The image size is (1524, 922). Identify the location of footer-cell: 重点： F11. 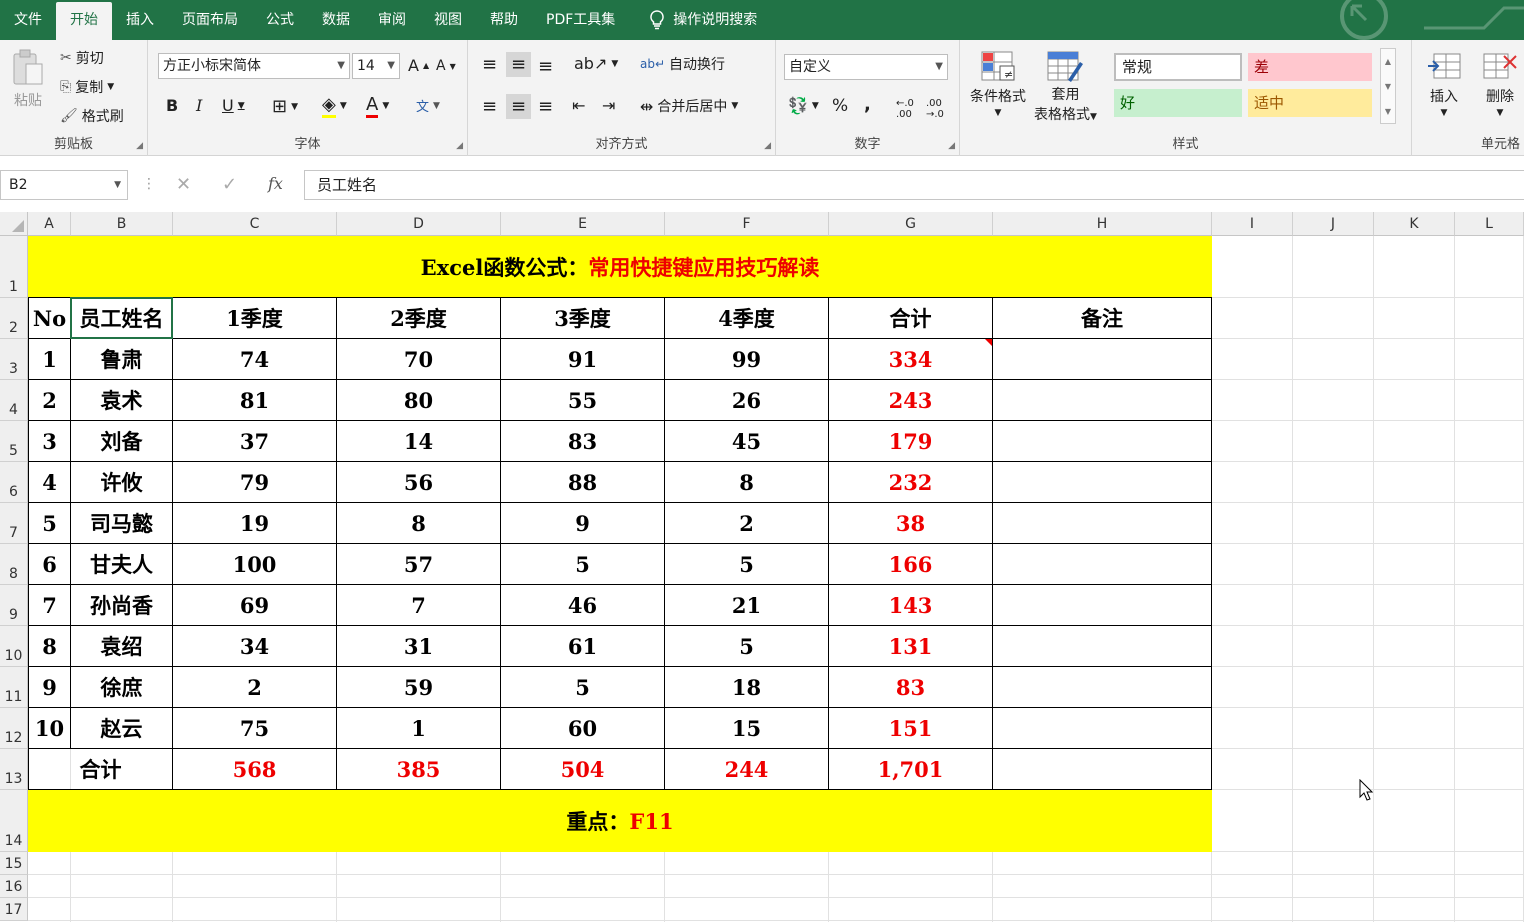
(620, 821).